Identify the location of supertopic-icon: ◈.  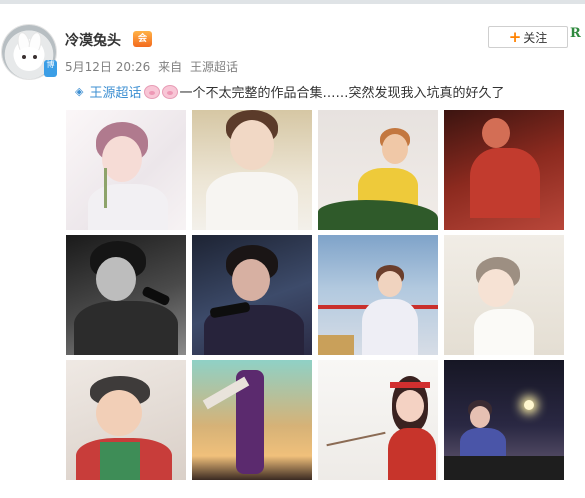
(79, 91).